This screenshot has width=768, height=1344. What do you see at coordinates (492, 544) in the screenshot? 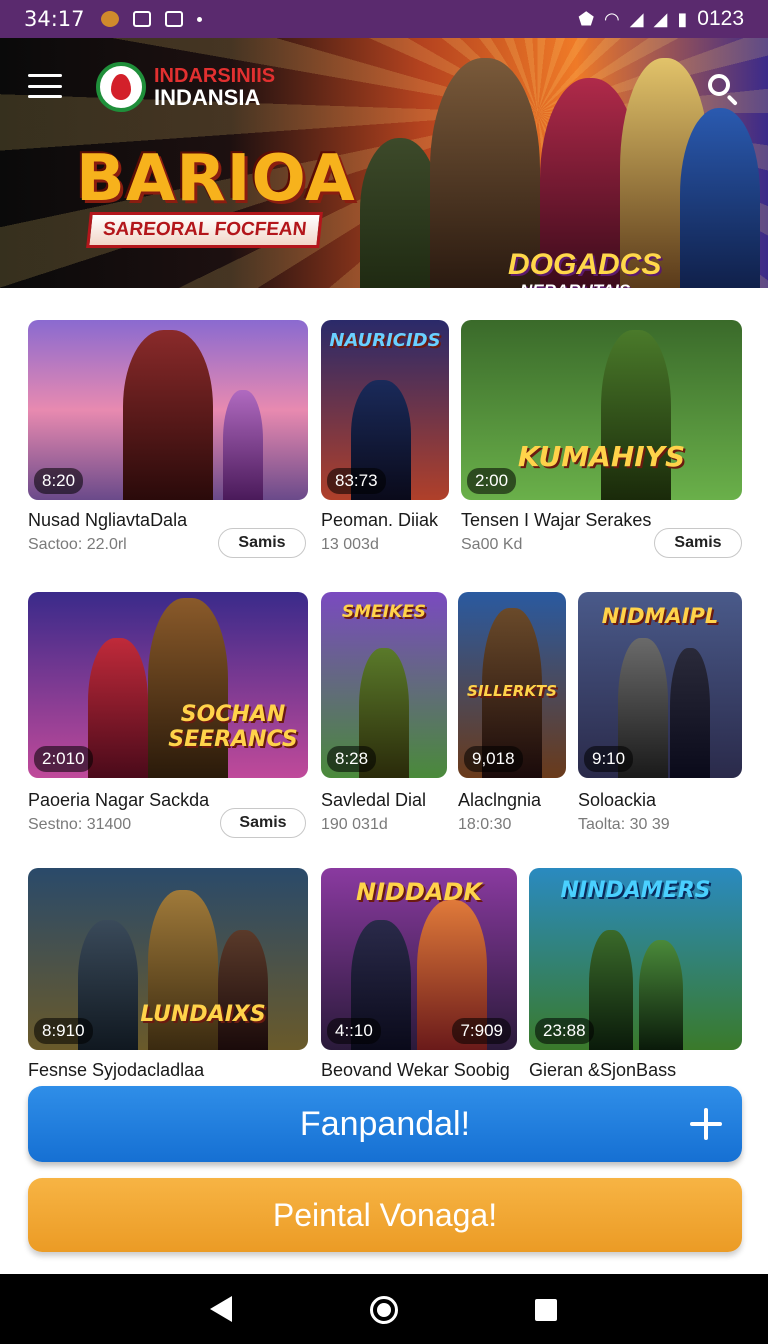
I see `video-meta: Sa00 Kd` at bounding box center [492, 544].